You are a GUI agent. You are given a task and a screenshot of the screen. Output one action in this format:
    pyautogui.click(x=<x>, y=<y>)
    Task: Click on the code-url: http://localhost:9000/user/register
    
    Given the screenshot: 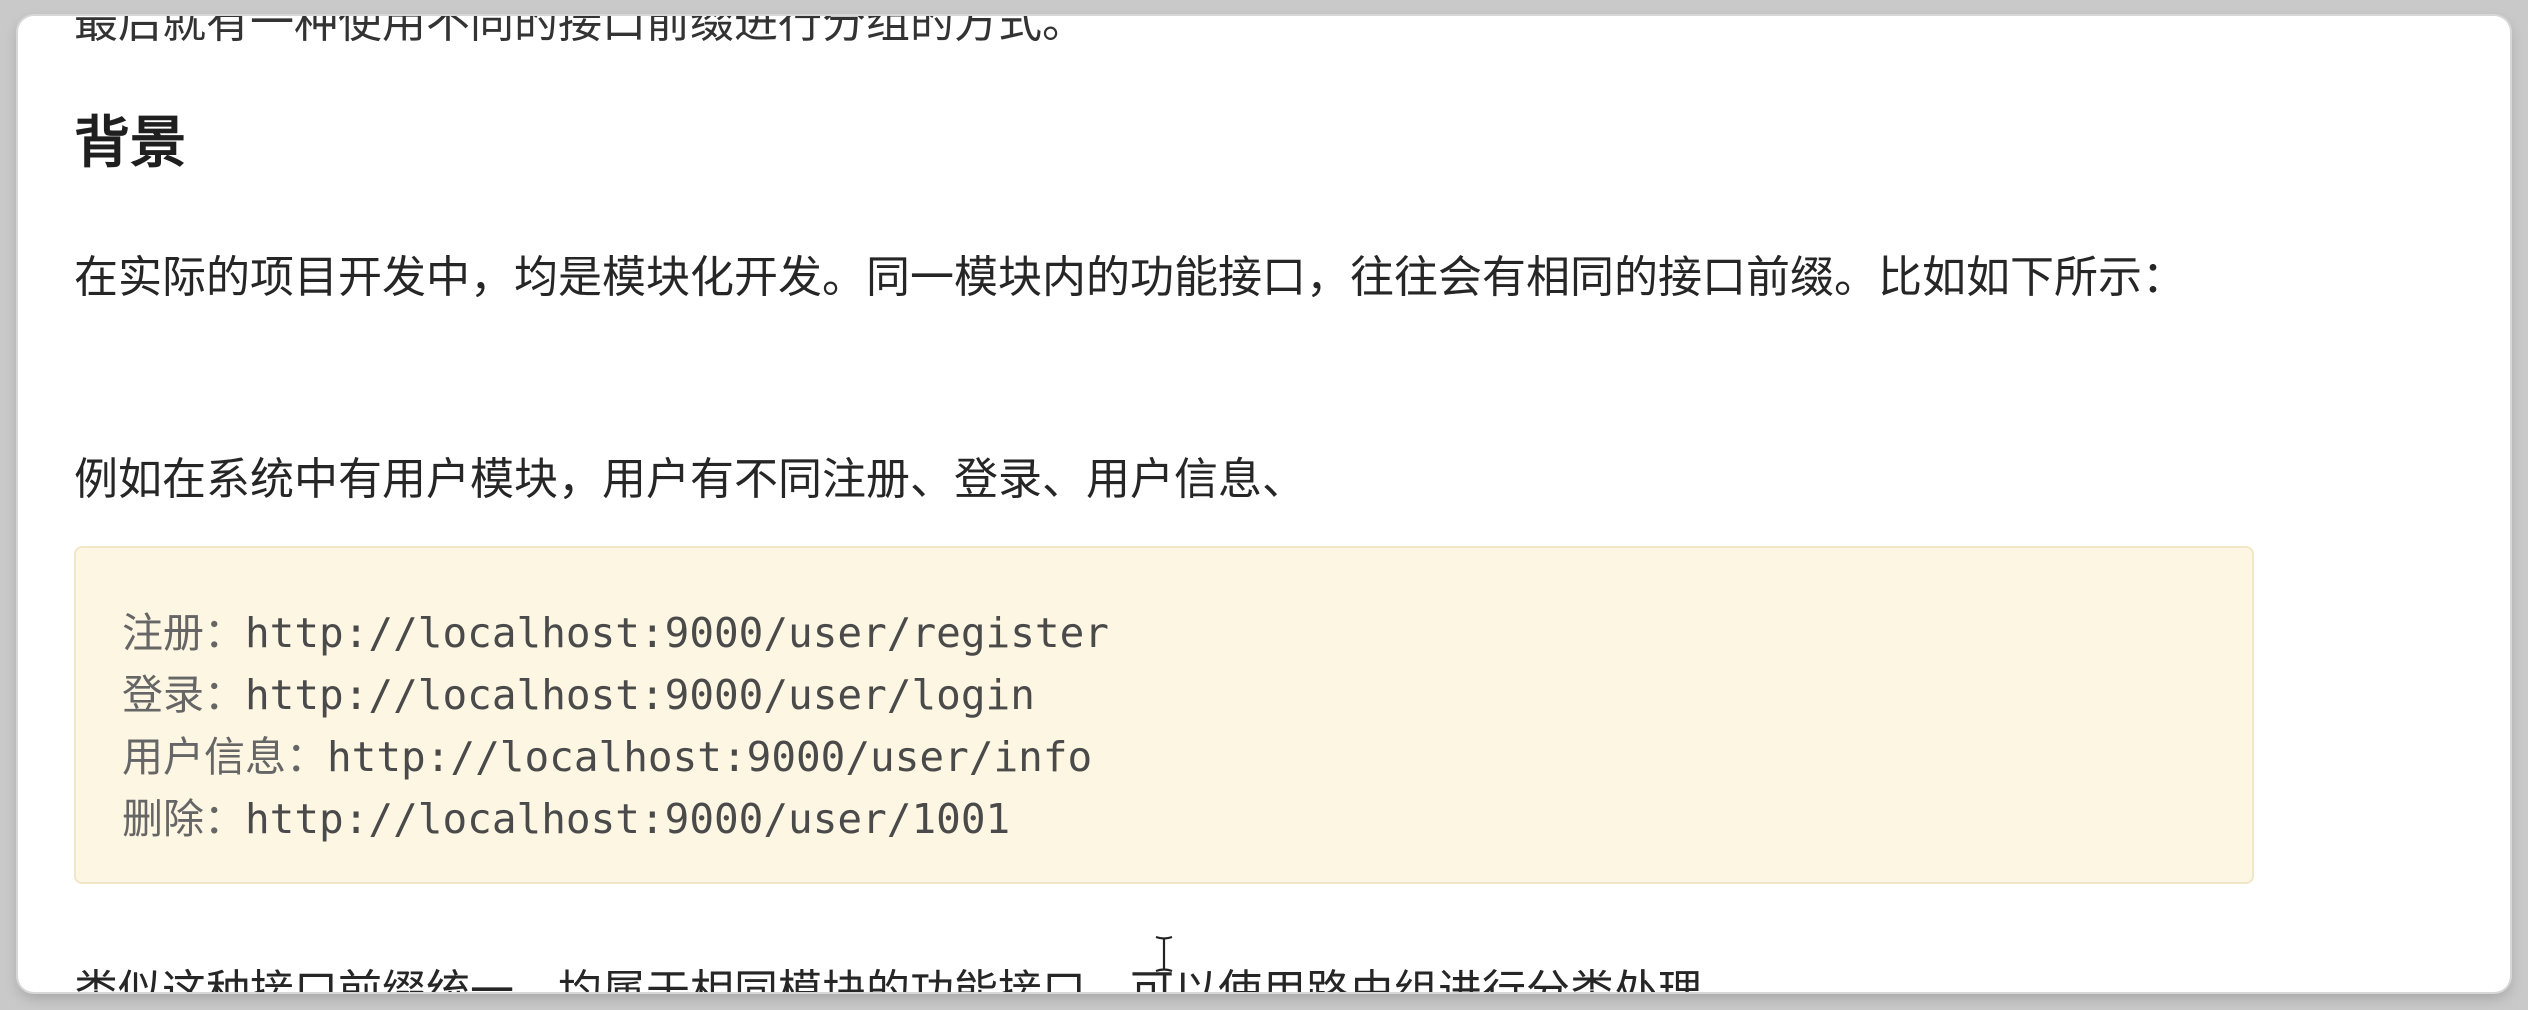 What is the action you would take?
    pyautogui.click(x=677, y=633)
    